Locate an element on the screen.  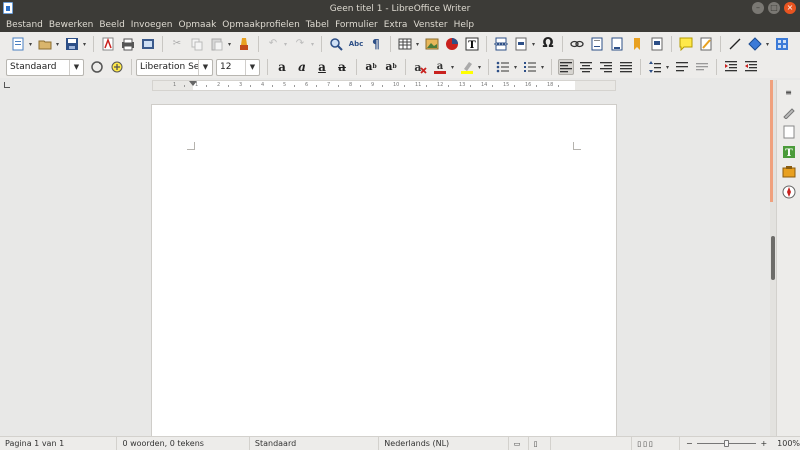
writer-app-icon is located at coordinates (8, 8).